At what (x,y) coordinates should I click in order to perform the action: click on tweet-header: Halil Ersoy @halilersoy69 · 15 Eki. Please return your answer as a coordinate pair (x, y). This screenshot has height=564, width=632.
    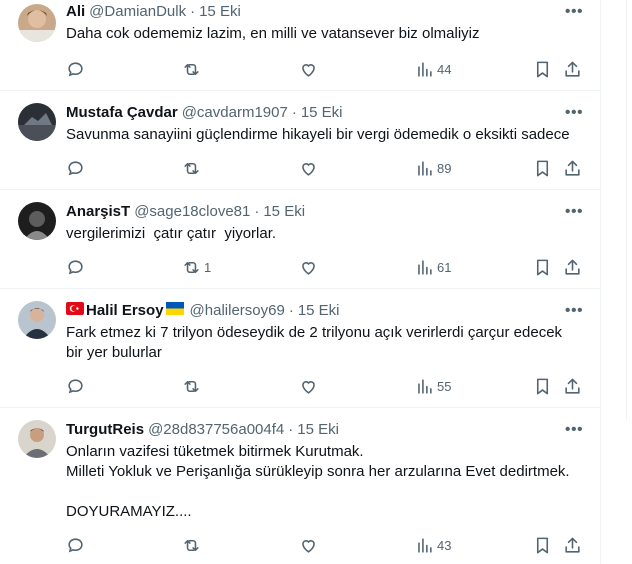
    Looking at the image, I should click on (325, 311).